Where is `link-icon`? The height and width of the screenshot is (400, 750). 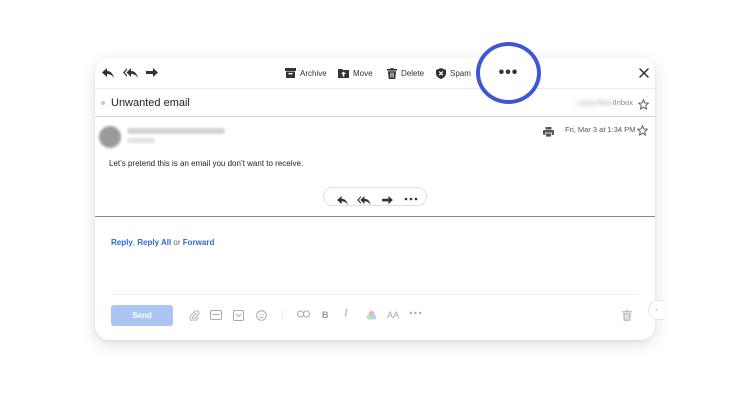
link-icon is located at coordinates (303, 314).